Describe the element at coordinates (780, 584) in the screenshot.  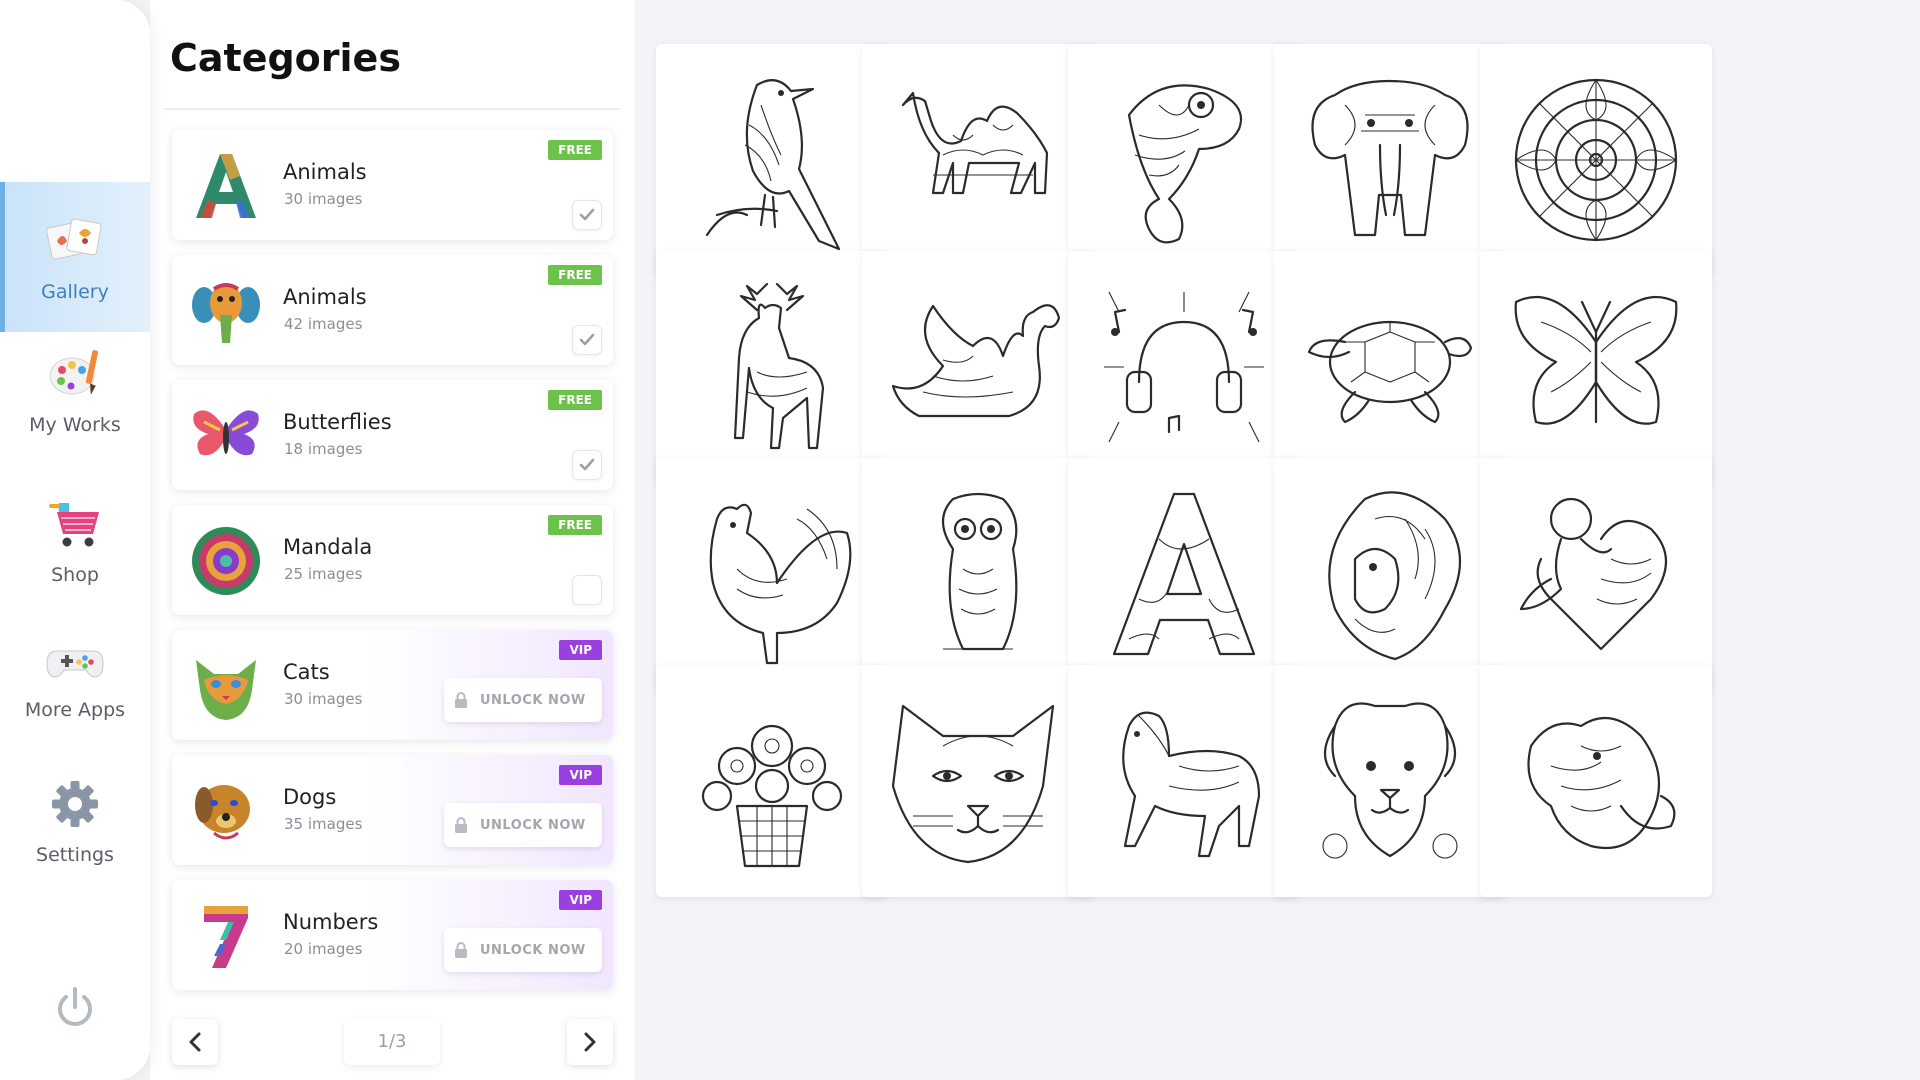
I see `rooster-artwork` at that location.